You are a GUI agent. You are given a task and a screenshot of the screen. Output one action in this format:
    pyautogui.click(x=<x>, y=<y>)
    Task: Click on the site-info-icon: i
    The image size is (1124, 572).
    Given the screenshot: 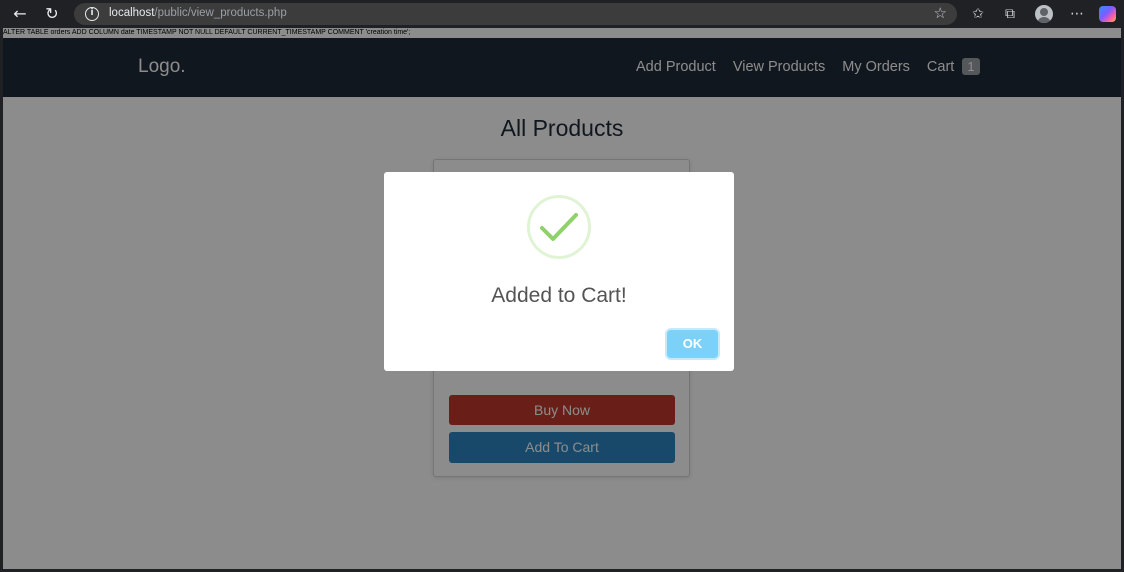 What is the action you would take?
    pyautogui.click(x=92, y=14)
    